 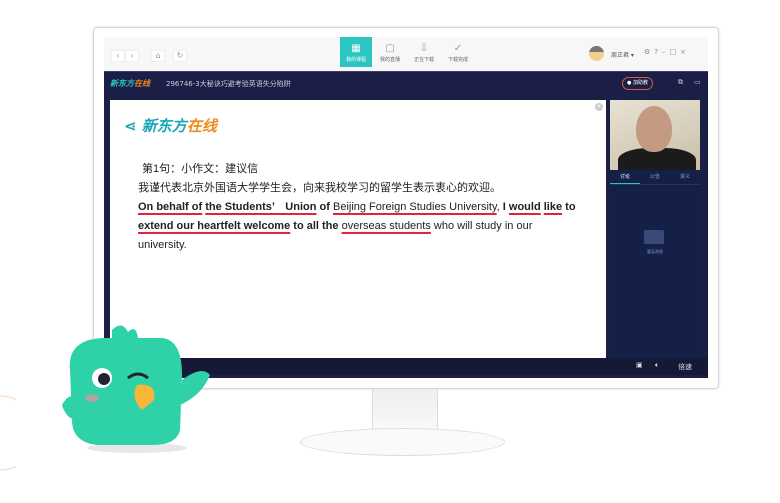 What do you see at coordinates (390, 48) in the screenshot?
I see `live-icon: ▢` at bounding box center [390, 48].